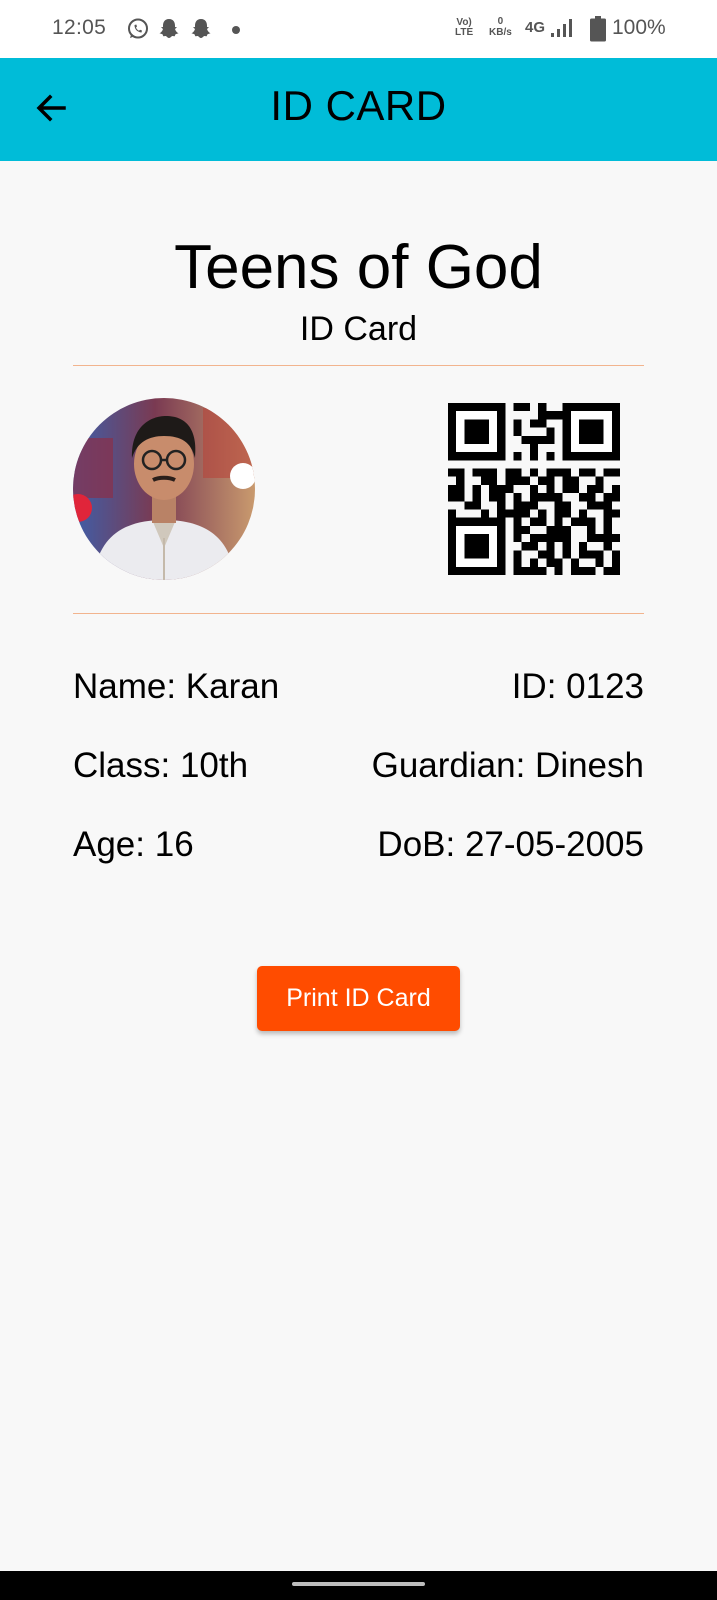 The height and width of the screenshot is (1600, 717). I want to click on qr-code, so click(534, 489).